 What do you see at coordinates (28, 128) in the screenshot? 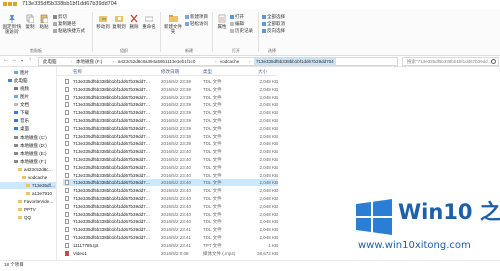
I see `nav-item-desktop: 桌面` at bounding box center [28, 128].